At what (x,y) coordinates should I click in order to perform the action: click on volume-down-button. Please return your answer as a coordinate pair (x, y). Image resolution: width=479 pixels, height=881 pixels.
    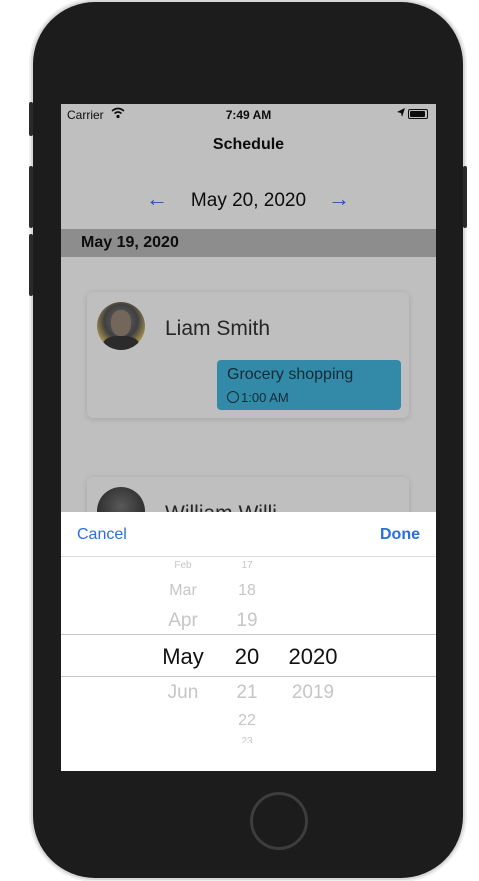
    Looking at the image, I should click on (31, 265).